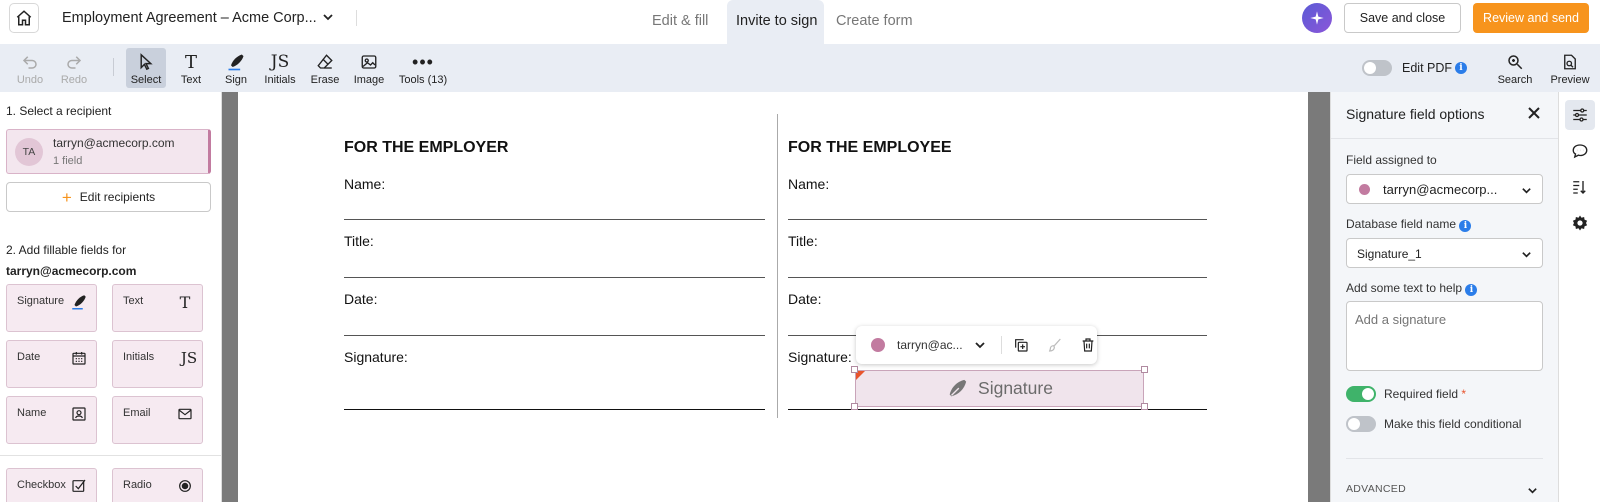 The height and width of the screenshot is (502, 1600). What do you see at coordinates (423, 61) in the screenshot?
I see `more-icon: •••` at bounding box center [423, 61].